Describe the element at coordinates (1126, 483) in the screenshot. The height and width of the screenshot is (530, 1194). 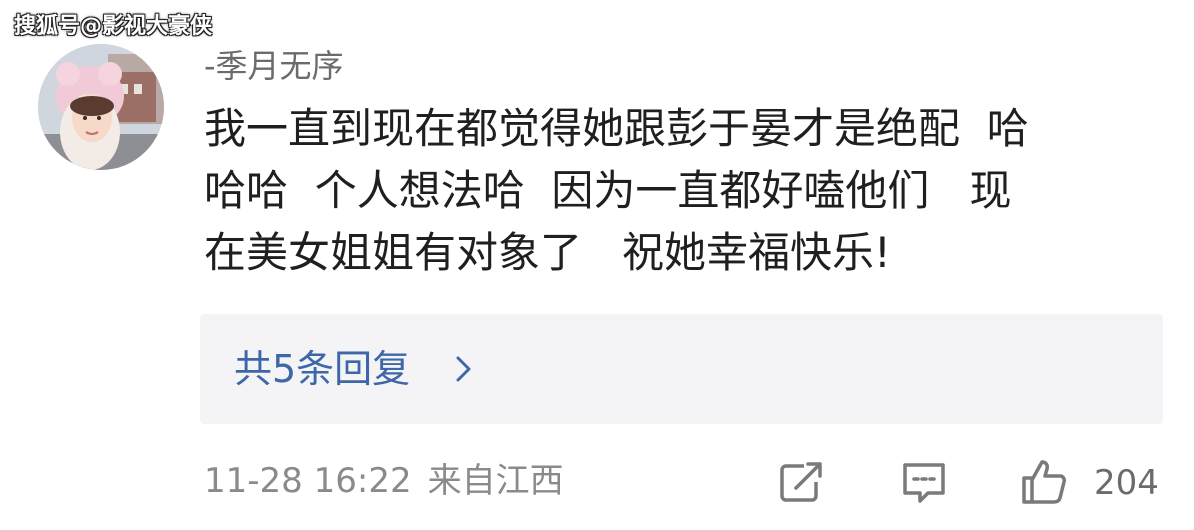
I see `like-count: 204` at that location.